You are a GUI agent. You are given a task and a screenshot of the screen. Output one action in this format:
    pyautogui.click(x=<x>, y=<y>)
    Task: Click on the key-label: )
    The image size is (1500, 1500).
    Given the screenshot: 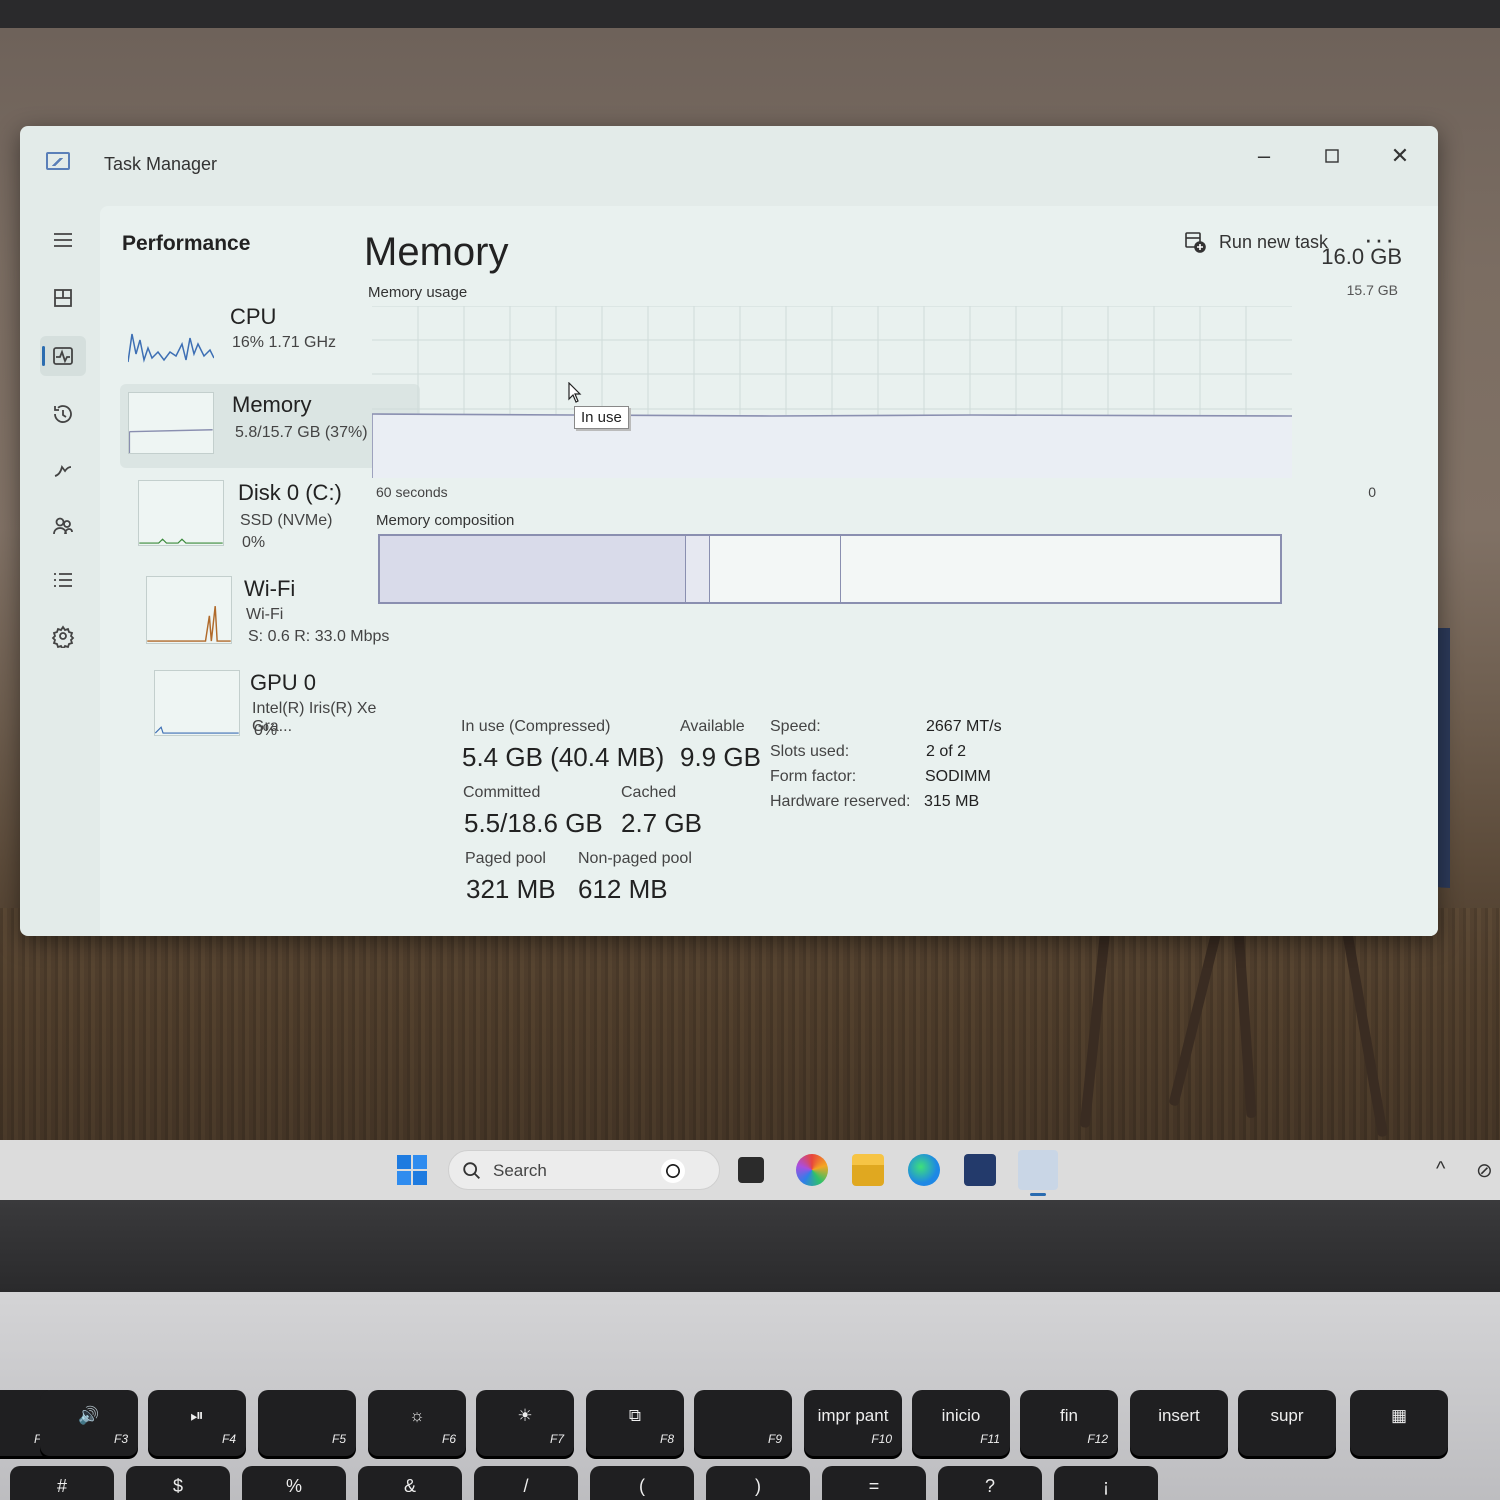 What is the action you would take?
    pyautogui.click(x=758, y=1486)
    